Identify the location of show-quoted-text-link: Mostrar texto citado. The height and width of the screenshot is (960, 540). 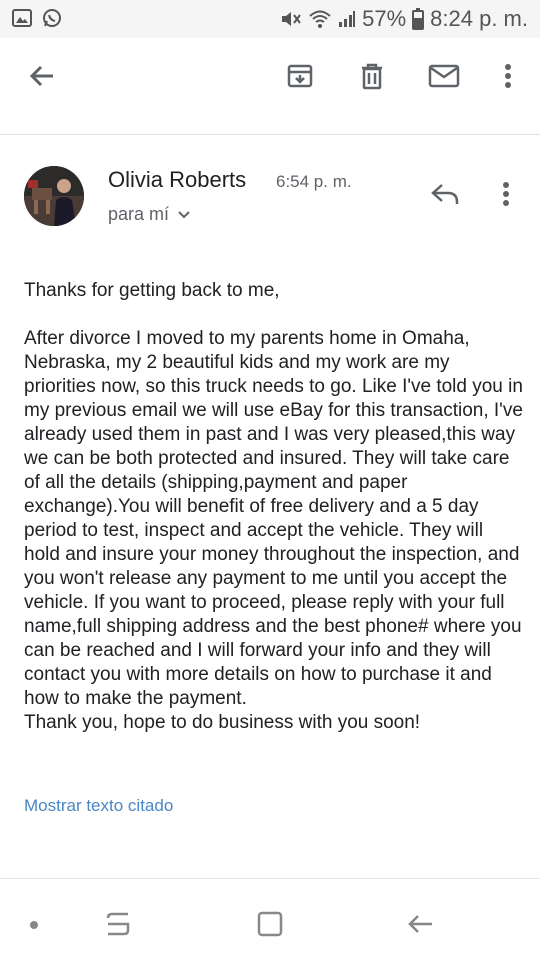
(98, 806).